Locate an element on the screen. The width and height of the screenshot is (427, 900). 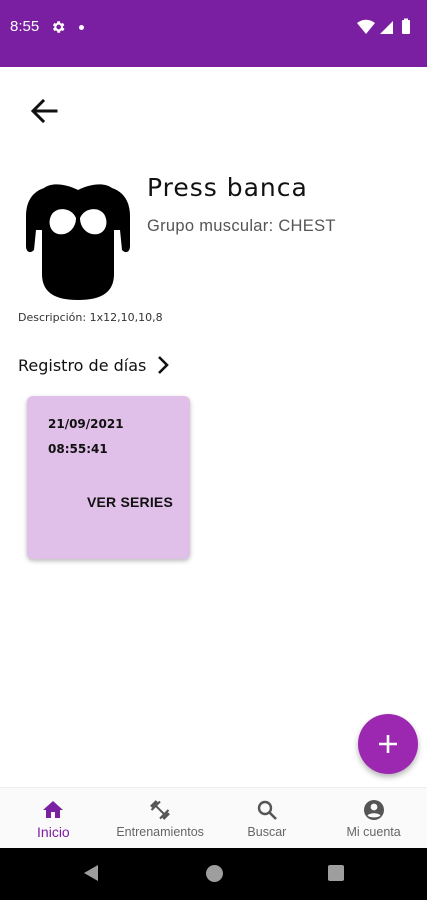
status-icons is located at coordinates (383, 26).